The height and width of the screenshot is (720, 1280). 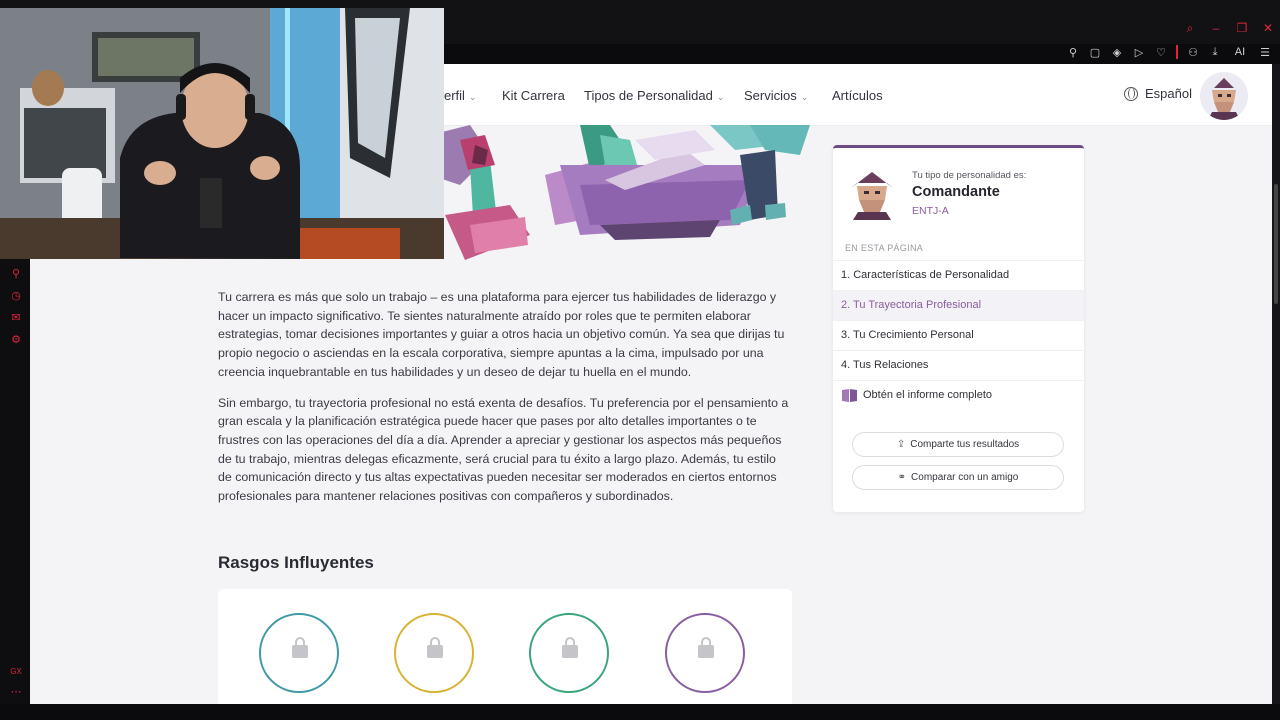 What do you see at coordinates (505, 646) in the screenshot?
I see `traits-panel` at bounding box center [505, 646].